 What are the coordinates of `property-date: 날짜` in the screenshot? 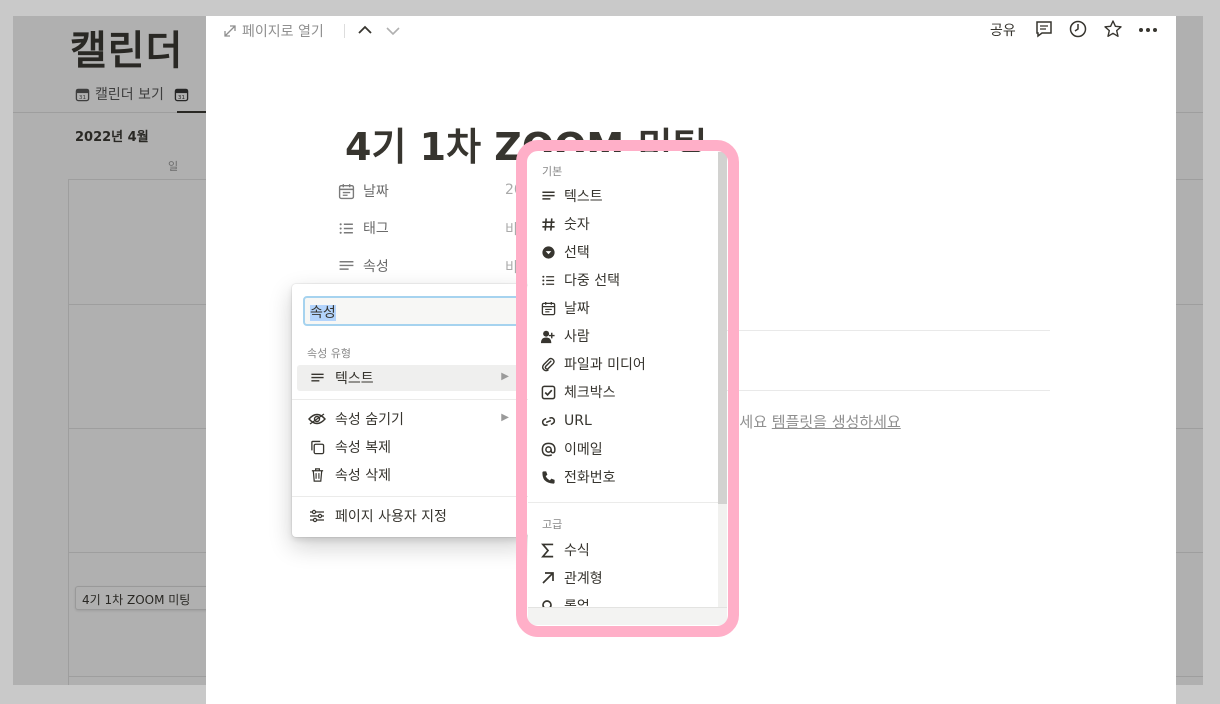 It's located at (363, 191).